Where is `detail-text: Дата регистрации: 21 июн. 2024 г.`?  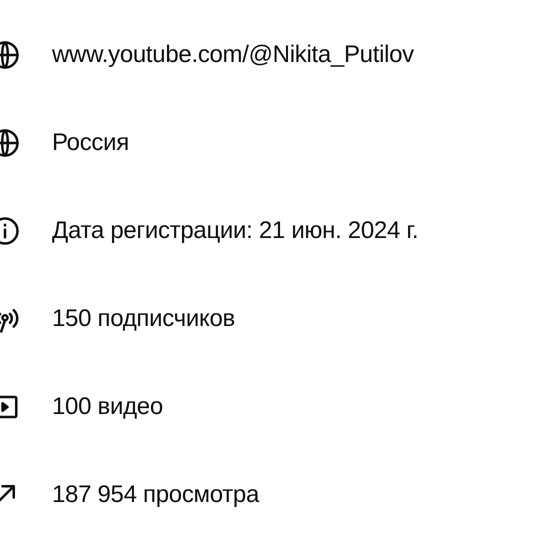
detail-text: Дата регистрации: 21 июн. 2024 г. is located at coordinates (235, 231).